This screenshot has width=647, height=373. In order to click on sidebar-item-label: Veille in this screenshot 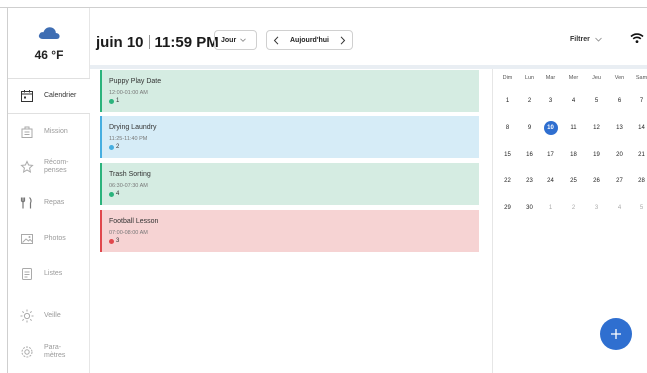, I will do `click(52, 315)`.